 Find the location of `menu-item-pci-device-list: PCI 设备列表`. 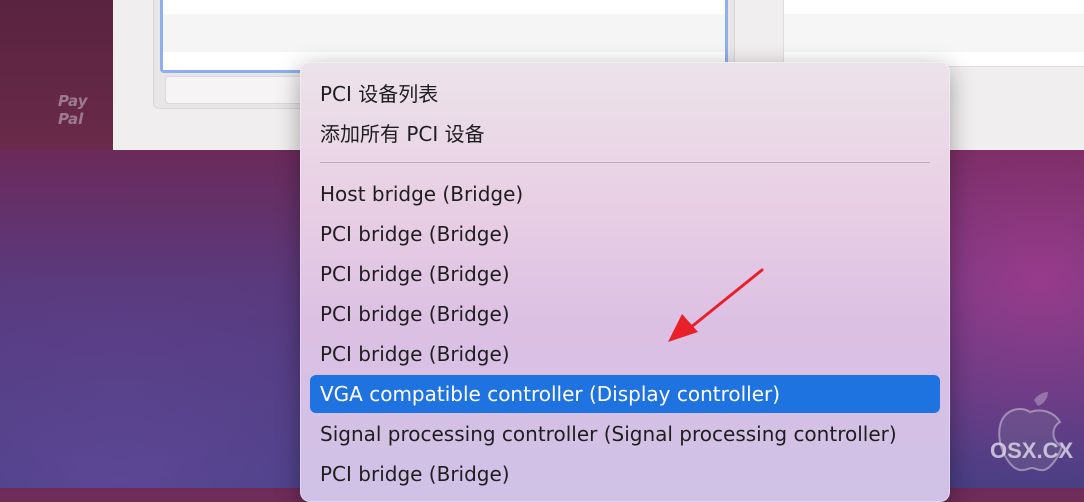

menu-item-pci-device-list: PCI 设备列表 is located at coordinates (625, 92).